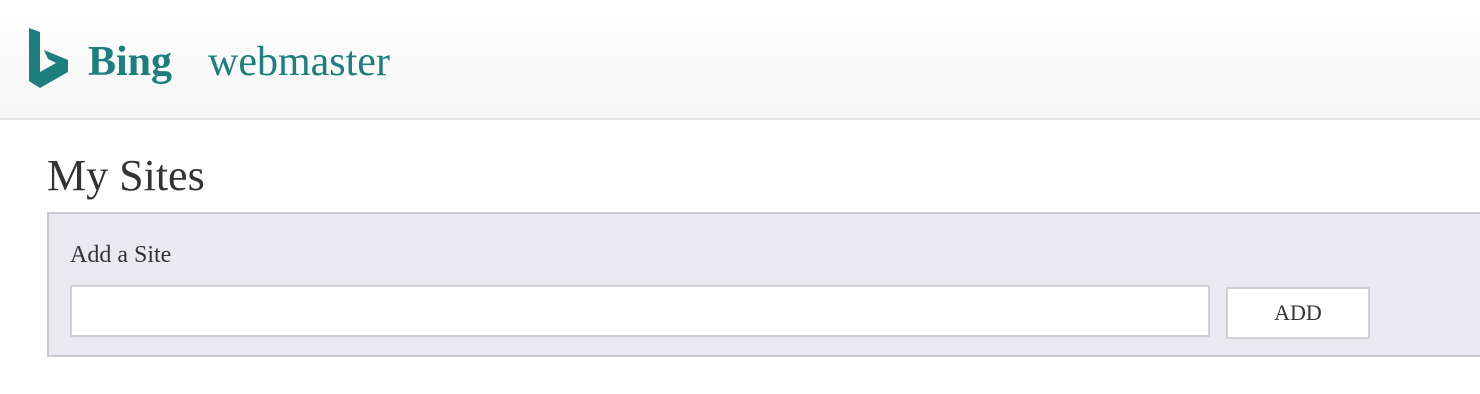 Image resolution: width=1480 pixels, height=394 pixels. What do you see at coordinates (48, 58) in the screenshot?
I see `bing-logo-icon` at bounding box center [48, 58].